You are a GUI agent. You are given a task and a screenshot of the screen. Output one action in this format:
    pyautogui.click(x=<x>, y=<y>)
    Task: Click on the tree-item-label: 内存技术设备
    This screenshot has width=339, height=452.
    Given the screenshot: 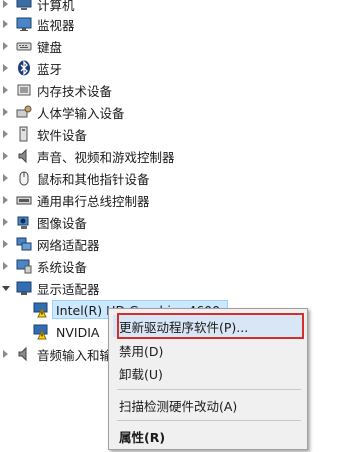 What is the action you would take?
    pyautogui.click(x=75, y=91)
    